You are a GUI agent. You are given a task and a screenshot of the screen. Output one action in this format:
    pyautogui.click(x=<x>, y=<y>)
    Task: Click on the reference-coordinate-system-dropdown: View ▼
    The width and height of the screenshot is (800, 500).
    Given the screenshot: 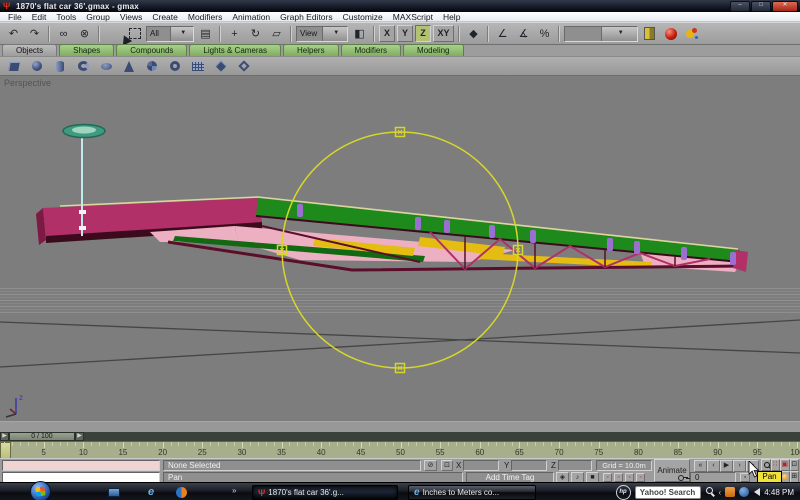 What is the action you would take?
    pyautogui.click(x=322, y=33)
    